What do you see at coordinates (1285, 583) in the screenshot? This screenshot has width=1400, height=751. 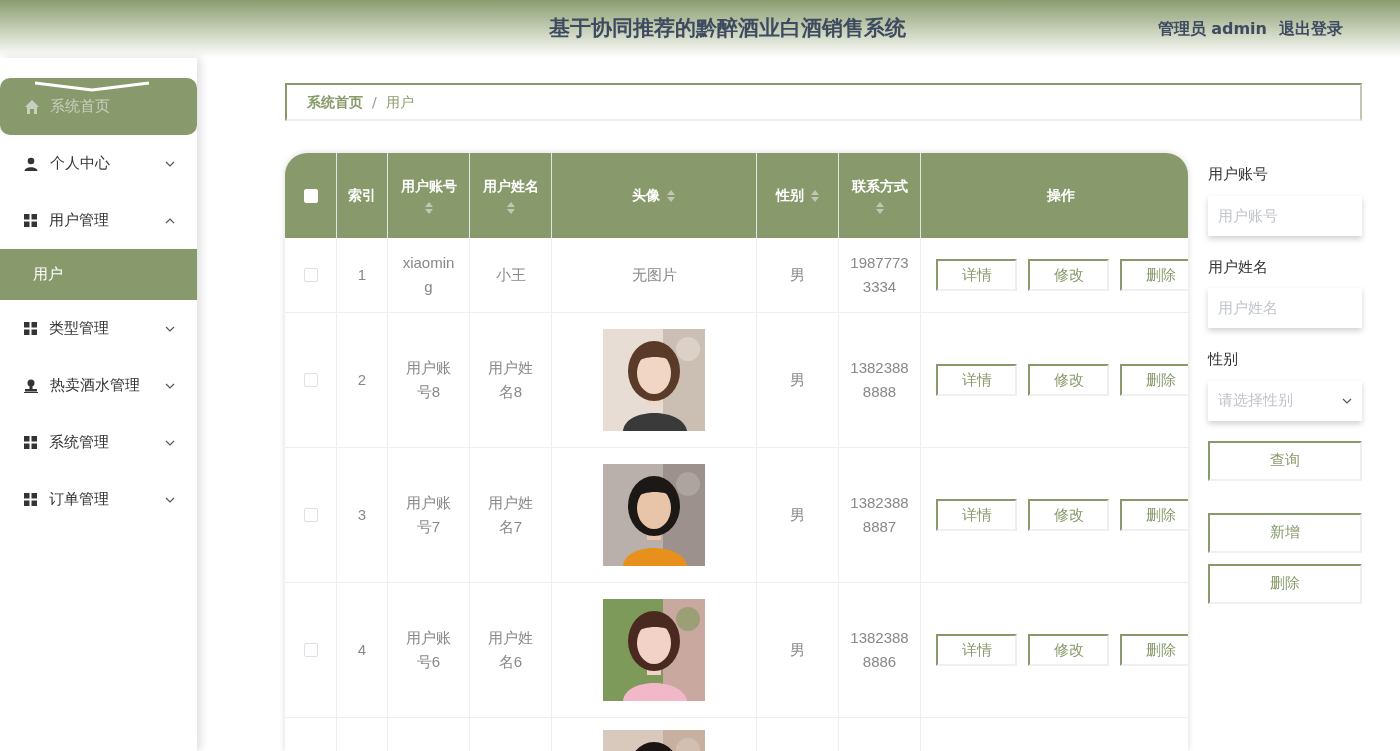 I see `delete-button: 删除` at bounding box center [1285, 583].